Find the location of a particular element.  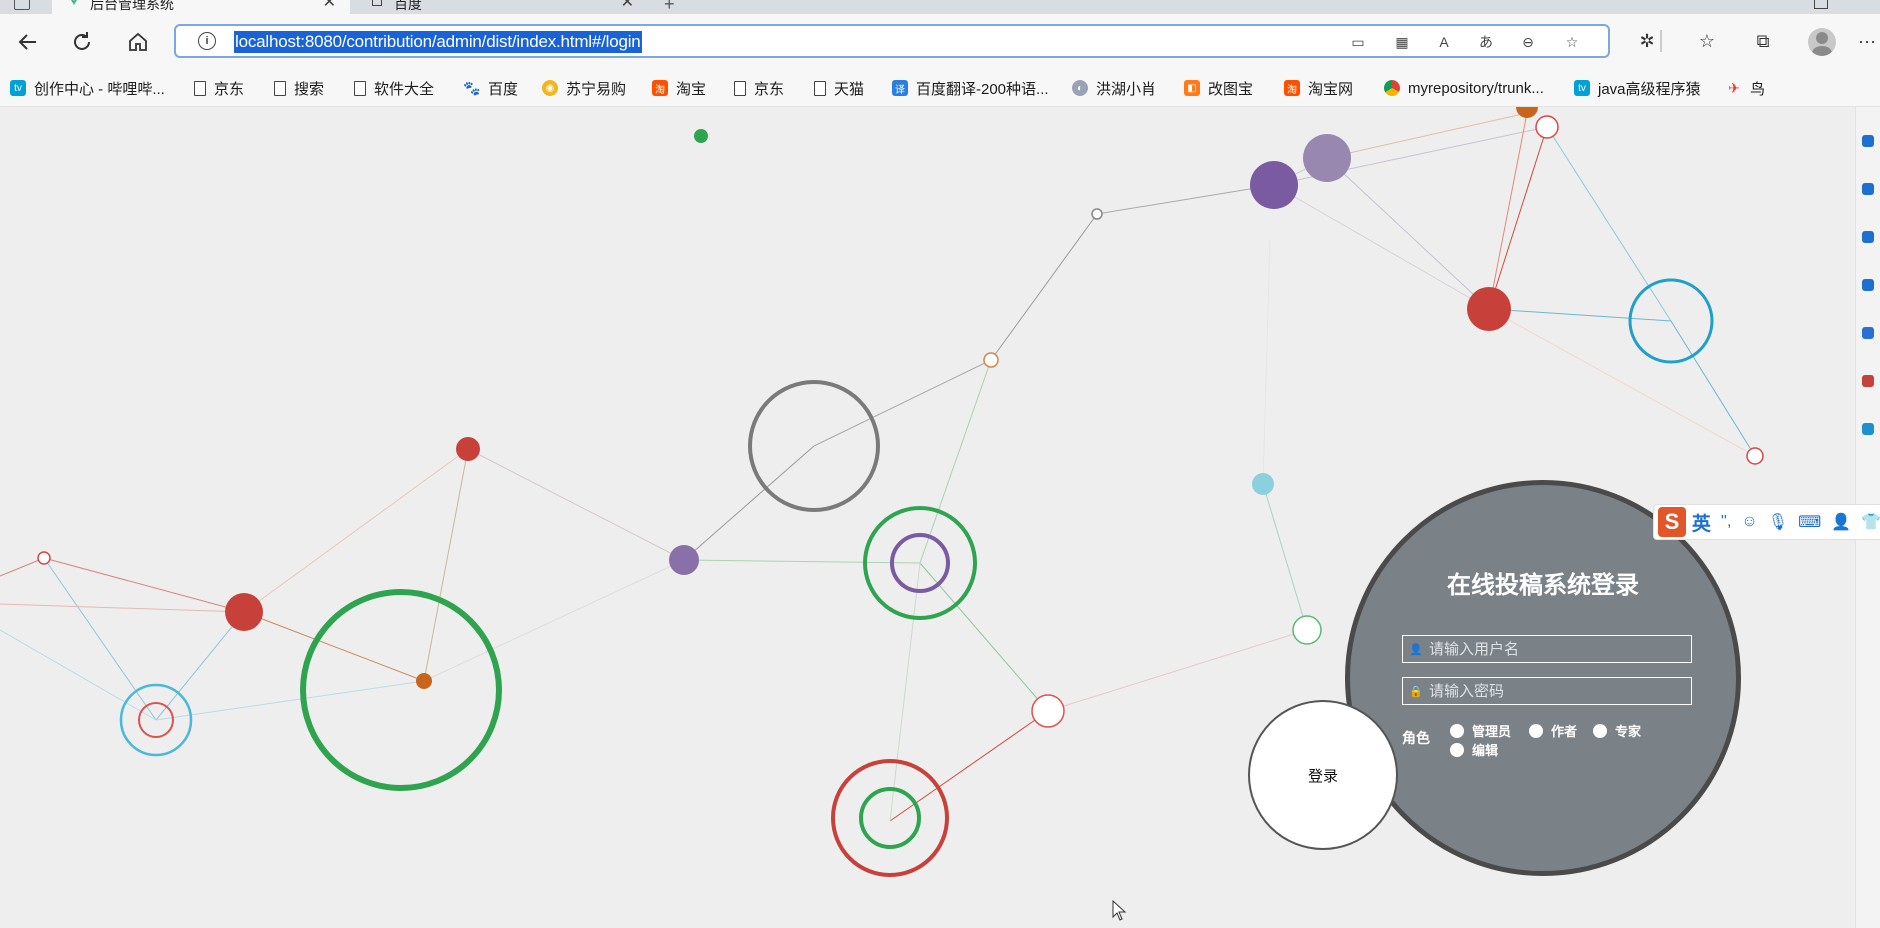

bookmark-item: ◐ 洪湖小肖 is located at coordinates (1114, 88).